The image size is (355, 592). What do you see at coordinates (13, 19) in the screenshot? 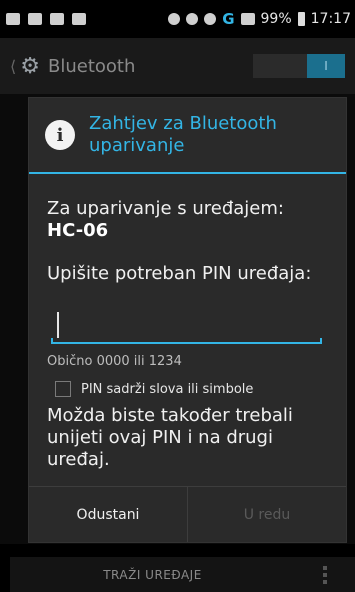
I see `download-icon` at bounding box center [13, 19].